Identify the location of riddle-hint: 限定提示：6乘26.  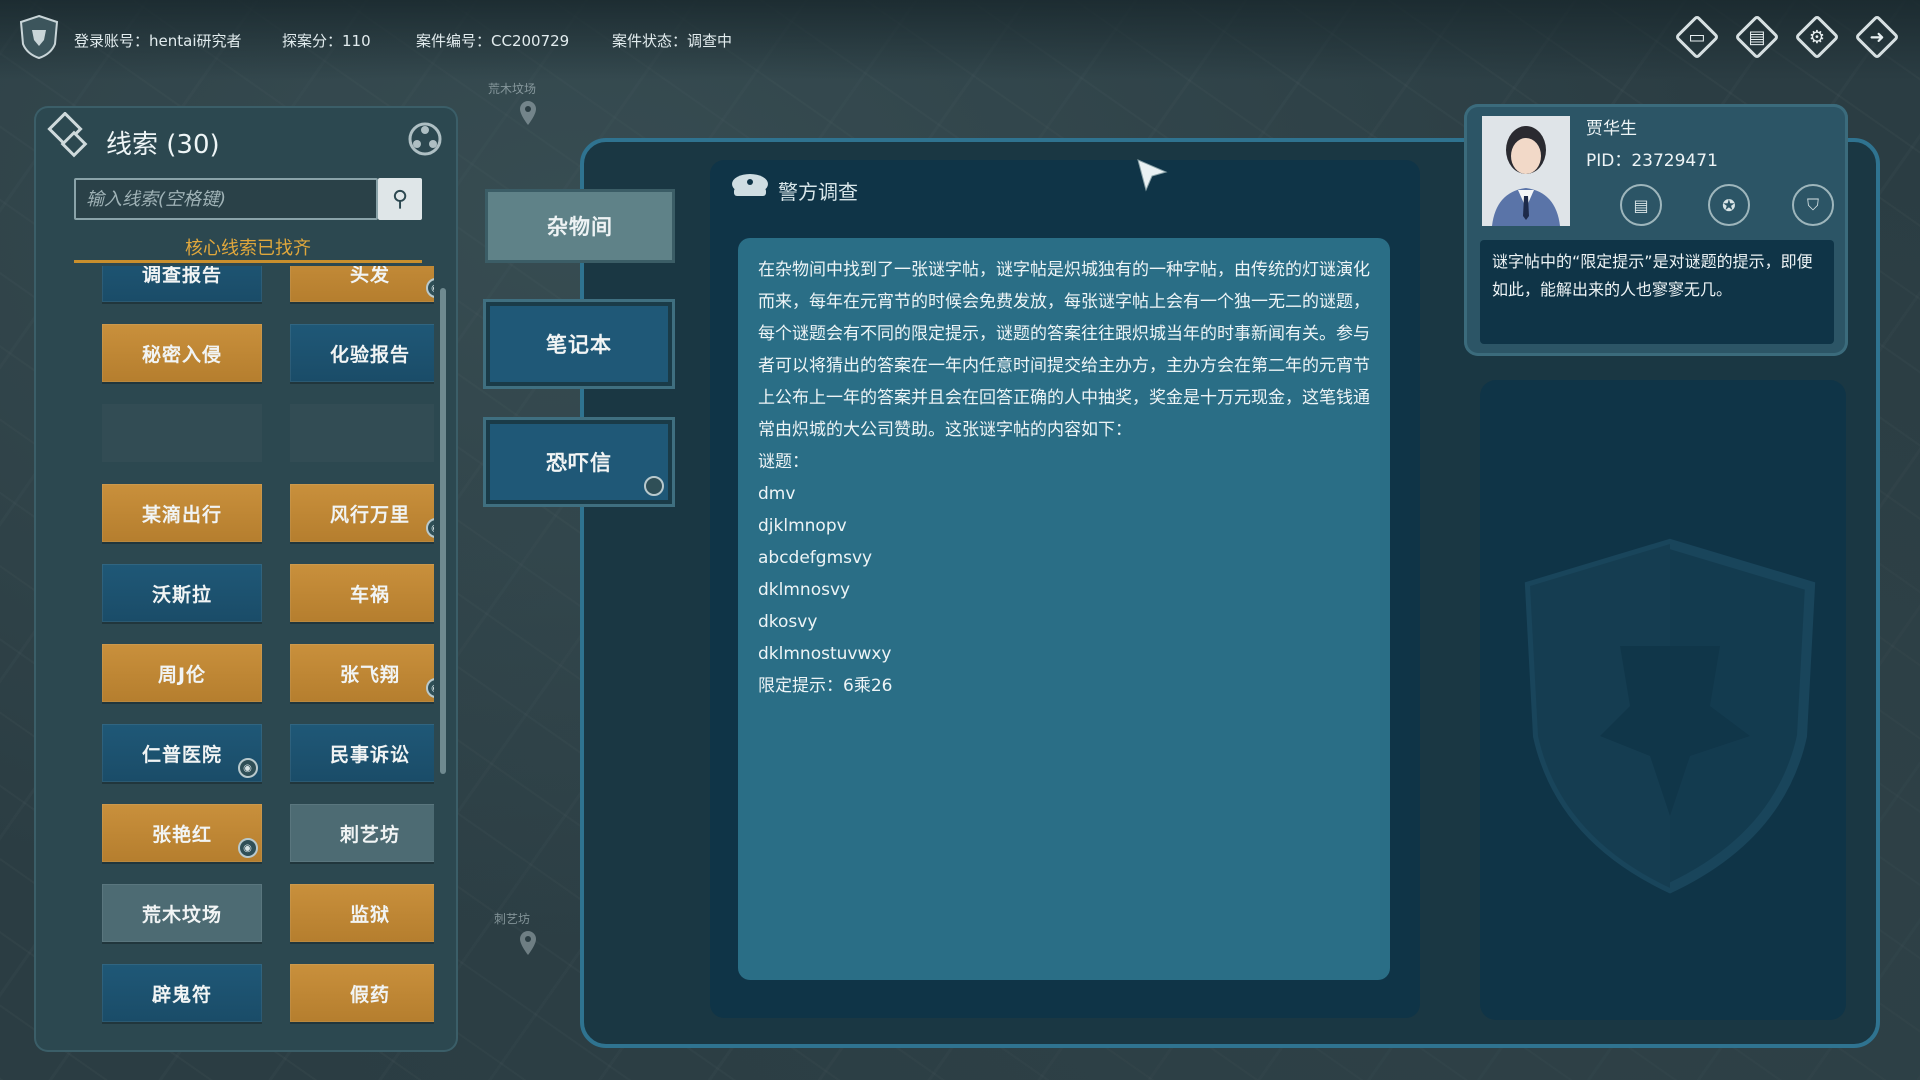
(825, 686).